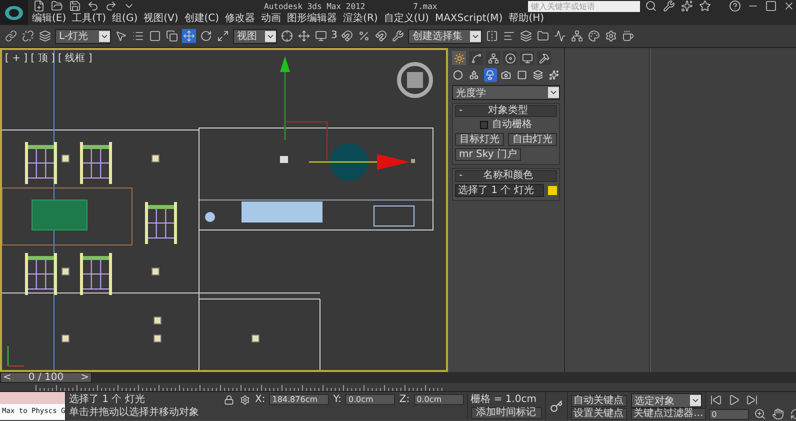  I want to click on snap-label: 3, so click(334, 36).